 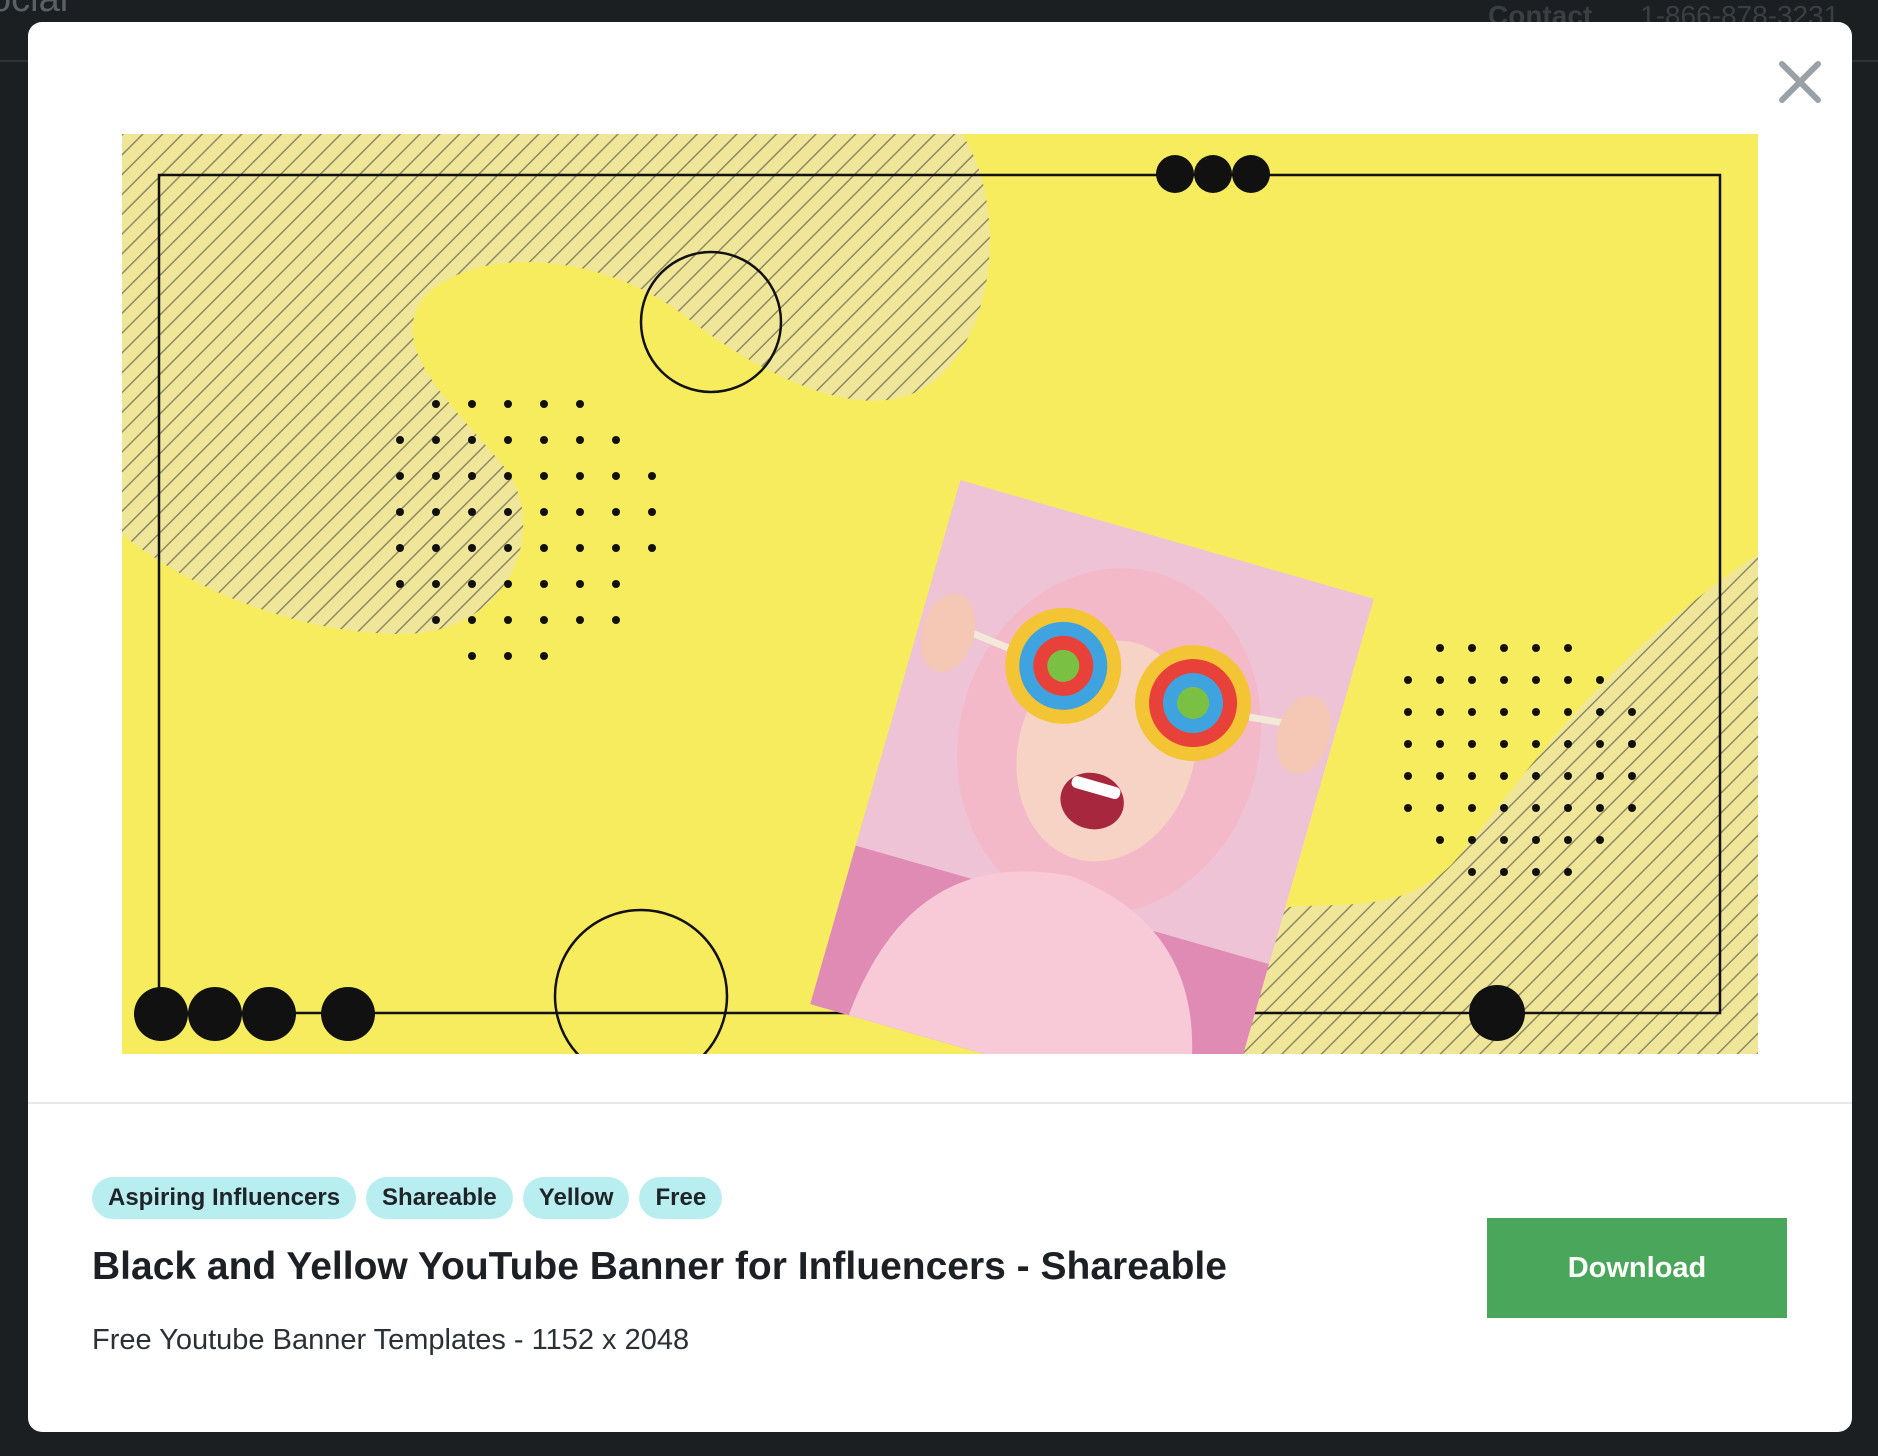 What do you see at coordinates (1497, 1013) in the screenshot?
I see `solid-dot-bottom-right` at bounding box center [1497, 1013].